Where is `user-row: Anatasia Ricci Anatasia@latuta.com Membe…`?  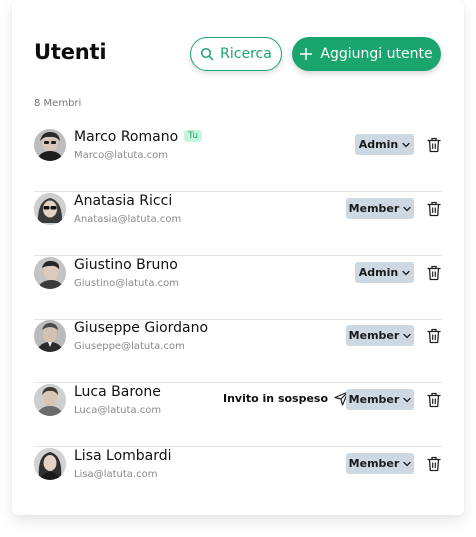
user-row: Anatasia Ricci Anatasia@latuta.com Membe… is located at coordinates (238, 224).